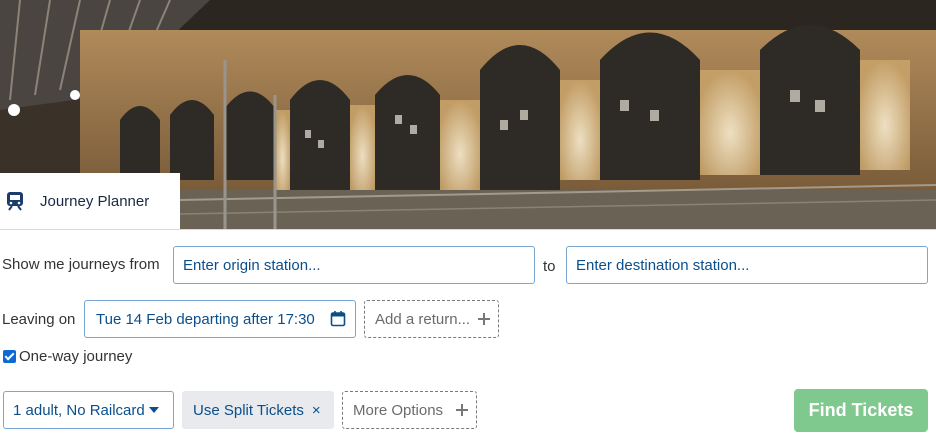  What do you see at coordinates (9, 356) in the screenshot?
I see `checkbox-checked-icon` at bounding box center [9, 356].